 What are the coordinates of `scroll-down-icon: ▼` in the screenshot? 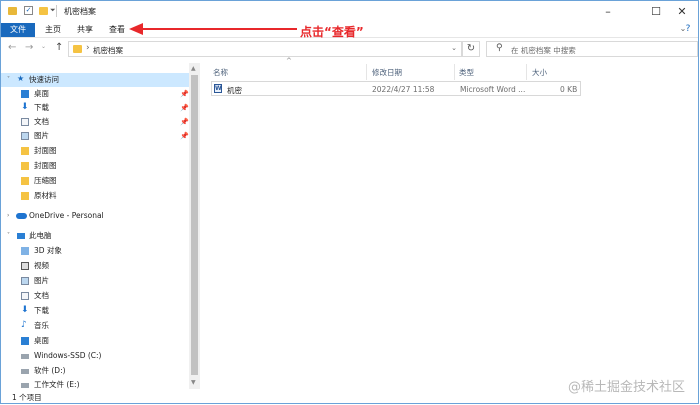 It's located at (193, 382).